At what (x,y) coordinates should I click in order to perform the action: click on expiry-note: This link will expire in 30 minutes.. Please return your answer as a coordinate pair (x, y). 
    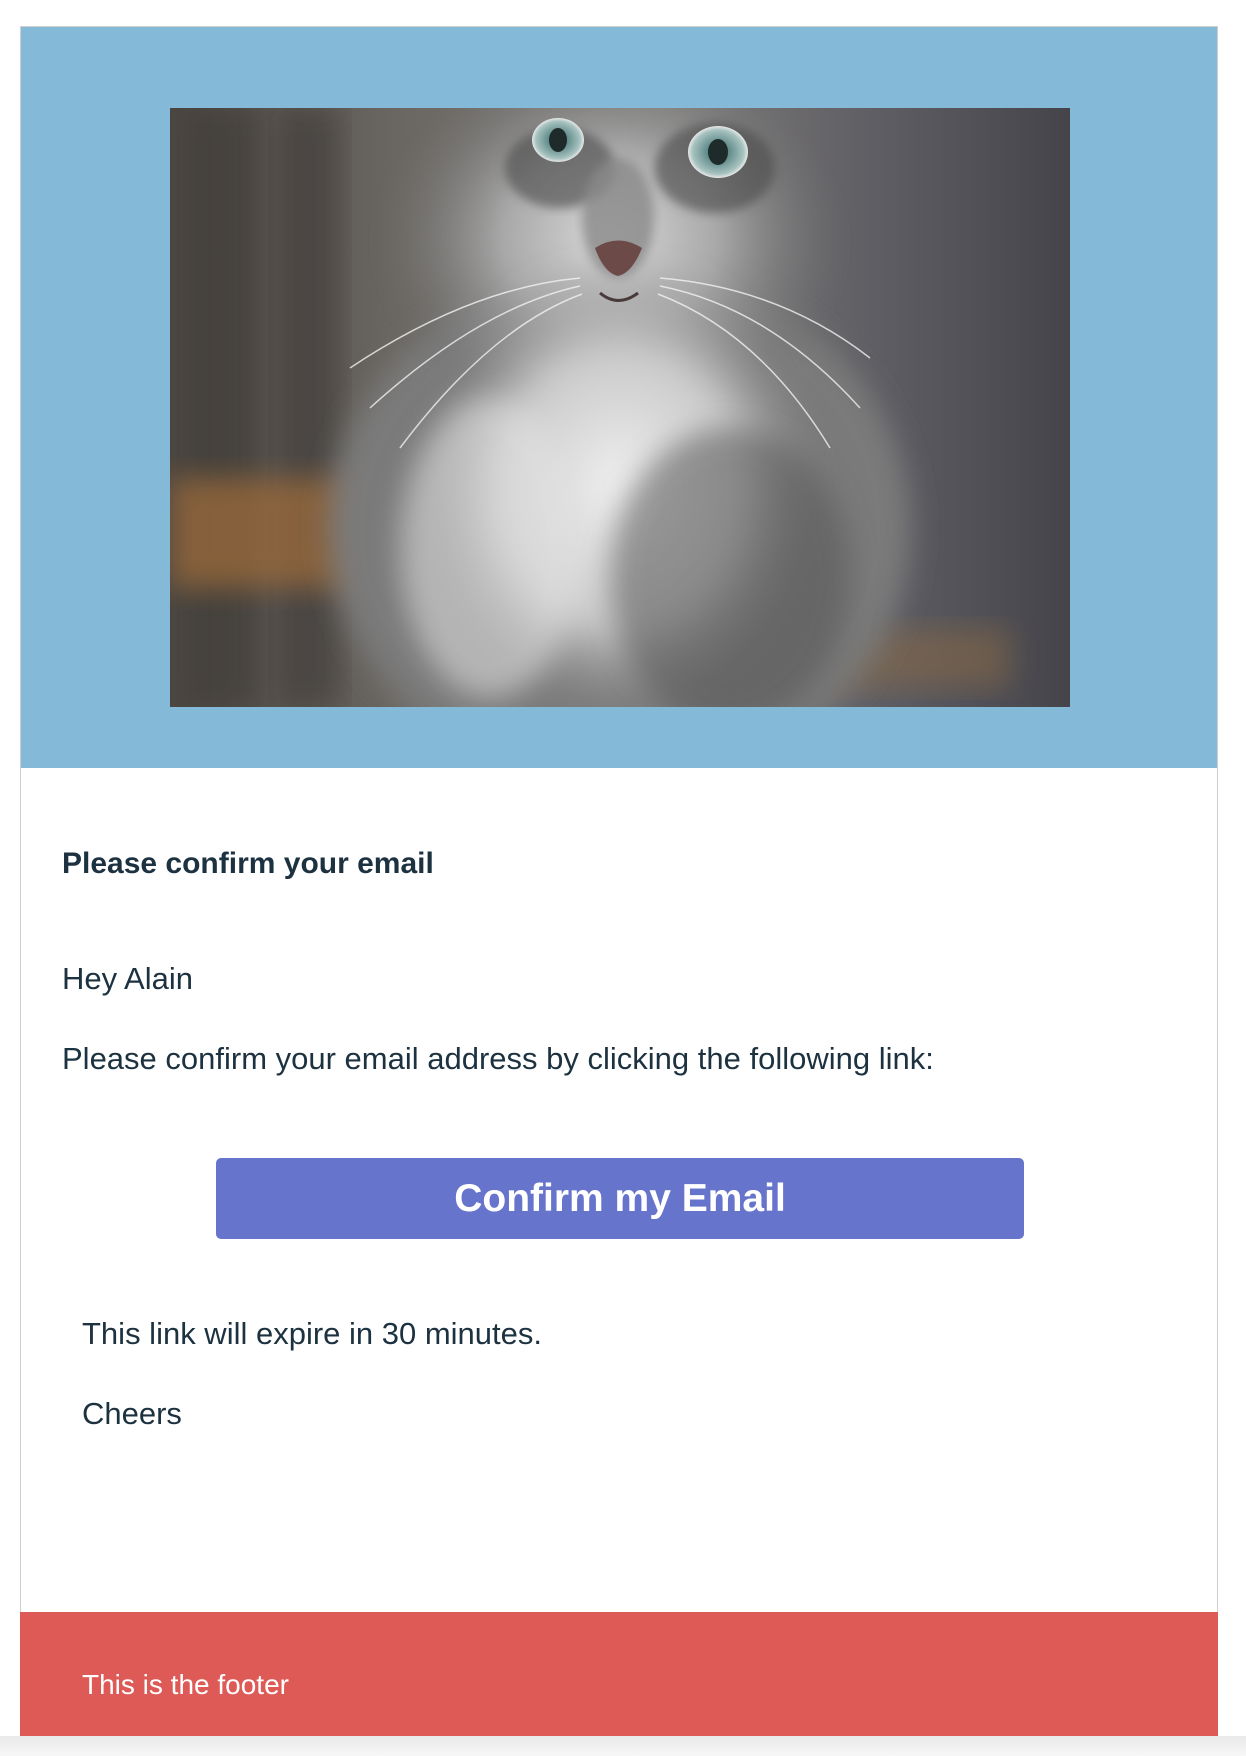
    Looking at the image, I should click on (312, 1333).